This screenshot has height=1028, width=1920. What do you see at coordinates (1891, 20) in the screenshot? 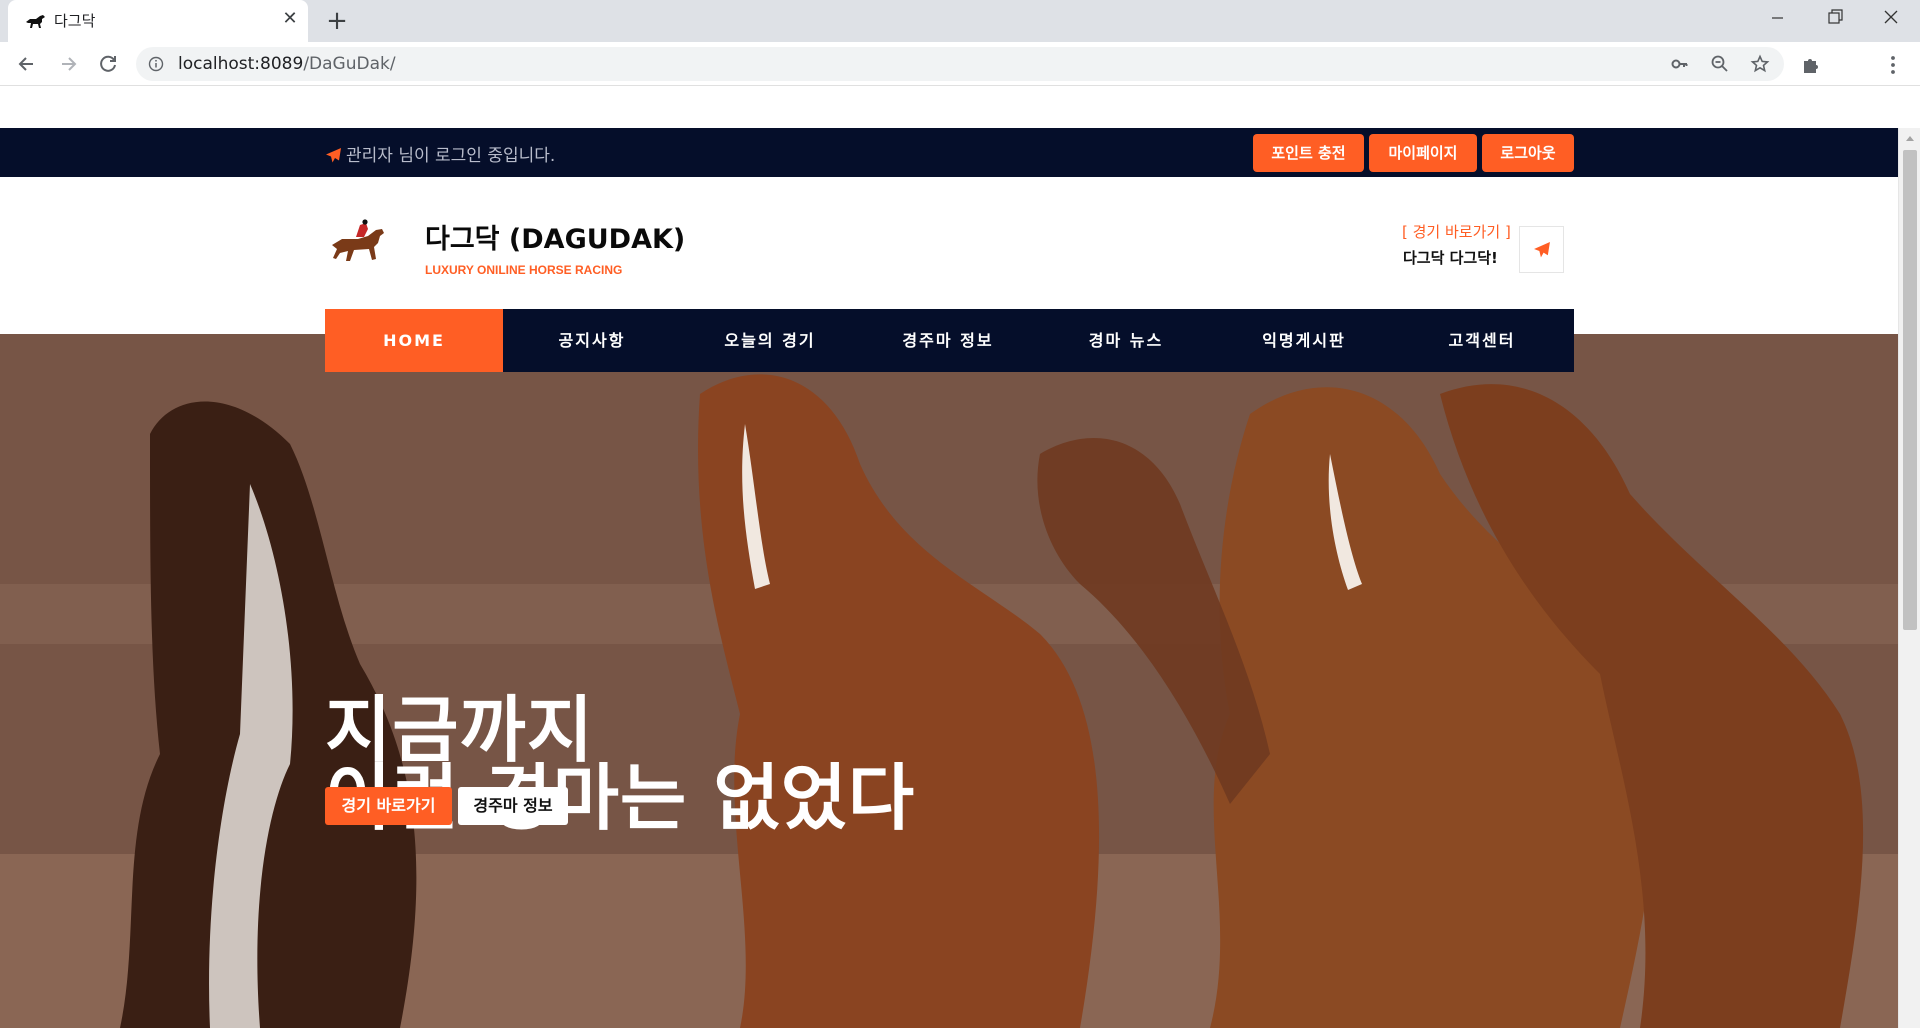
I see `window-close-icon` at bounding box center [1891, 20].